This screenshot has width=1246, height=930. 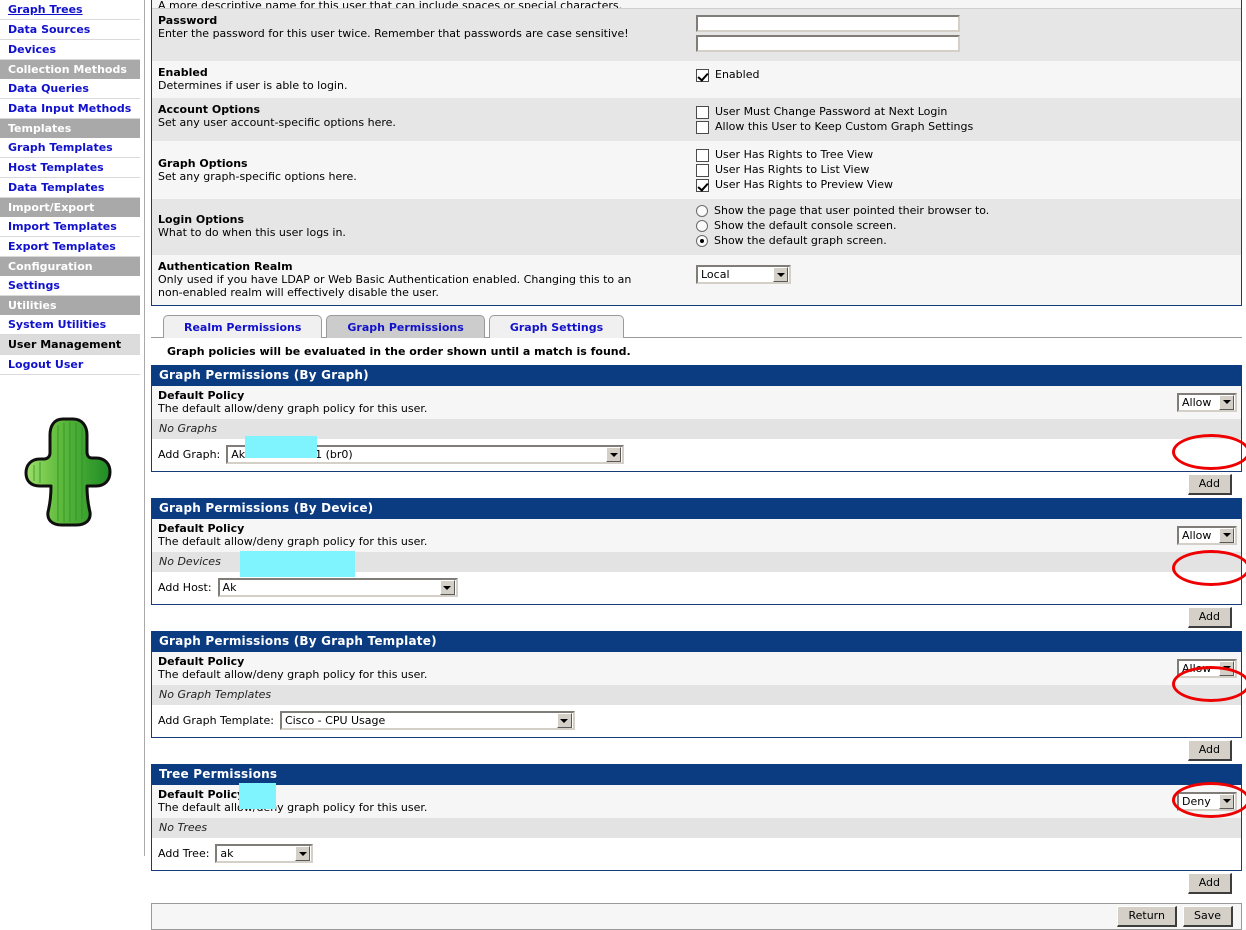 What do you see at coordinates (966, 280) in the screenshot?
I see `form-row-auth-realm-controls: Local` at bounding box center [966, 280].